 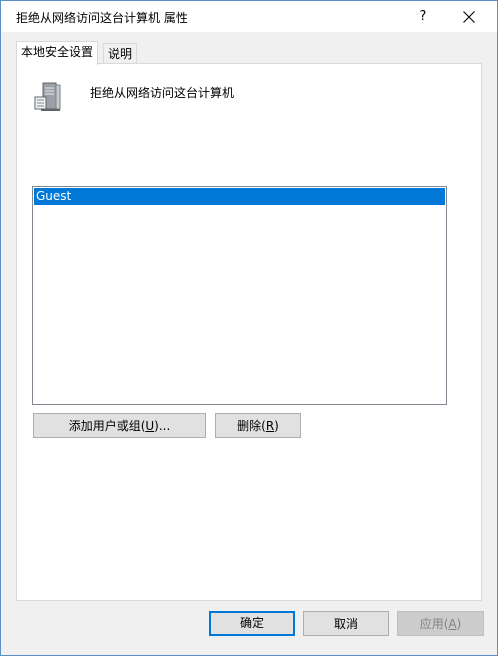 I want to click on apply-button: 应用(A), so click(x=440, y=623).